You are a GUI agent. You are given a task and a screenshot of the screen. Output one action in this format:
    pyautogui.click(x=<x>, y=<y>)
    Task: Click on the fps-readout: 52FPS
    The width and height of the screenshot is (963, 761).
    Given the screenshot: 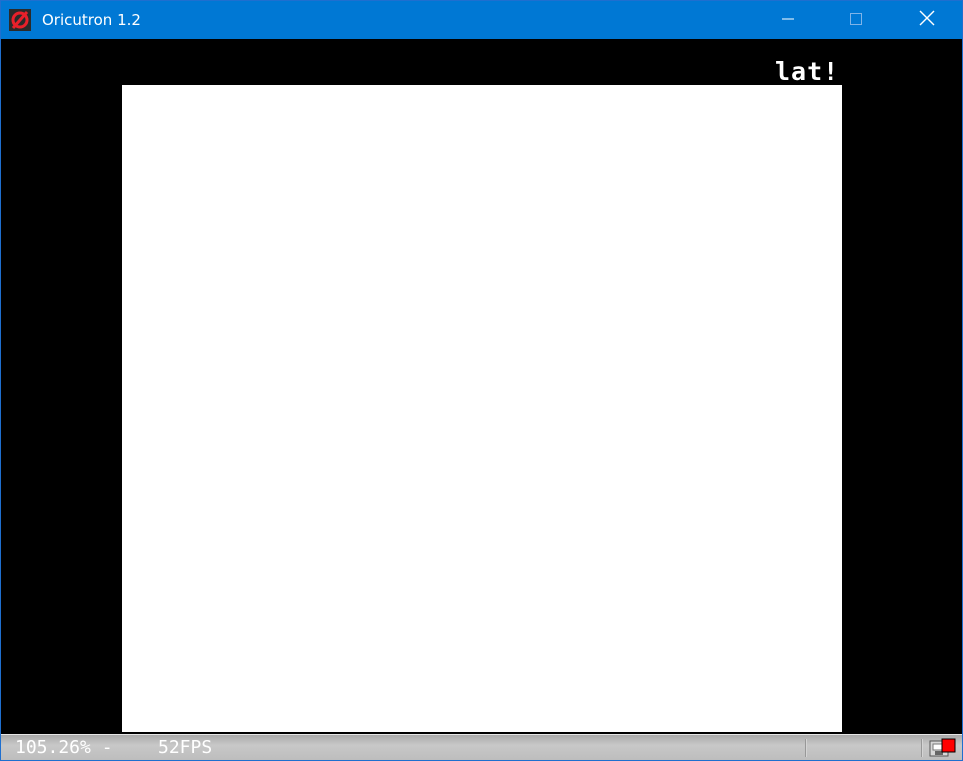 What is the action you would take?
    pyautogui.click(x=185, y=747)
    